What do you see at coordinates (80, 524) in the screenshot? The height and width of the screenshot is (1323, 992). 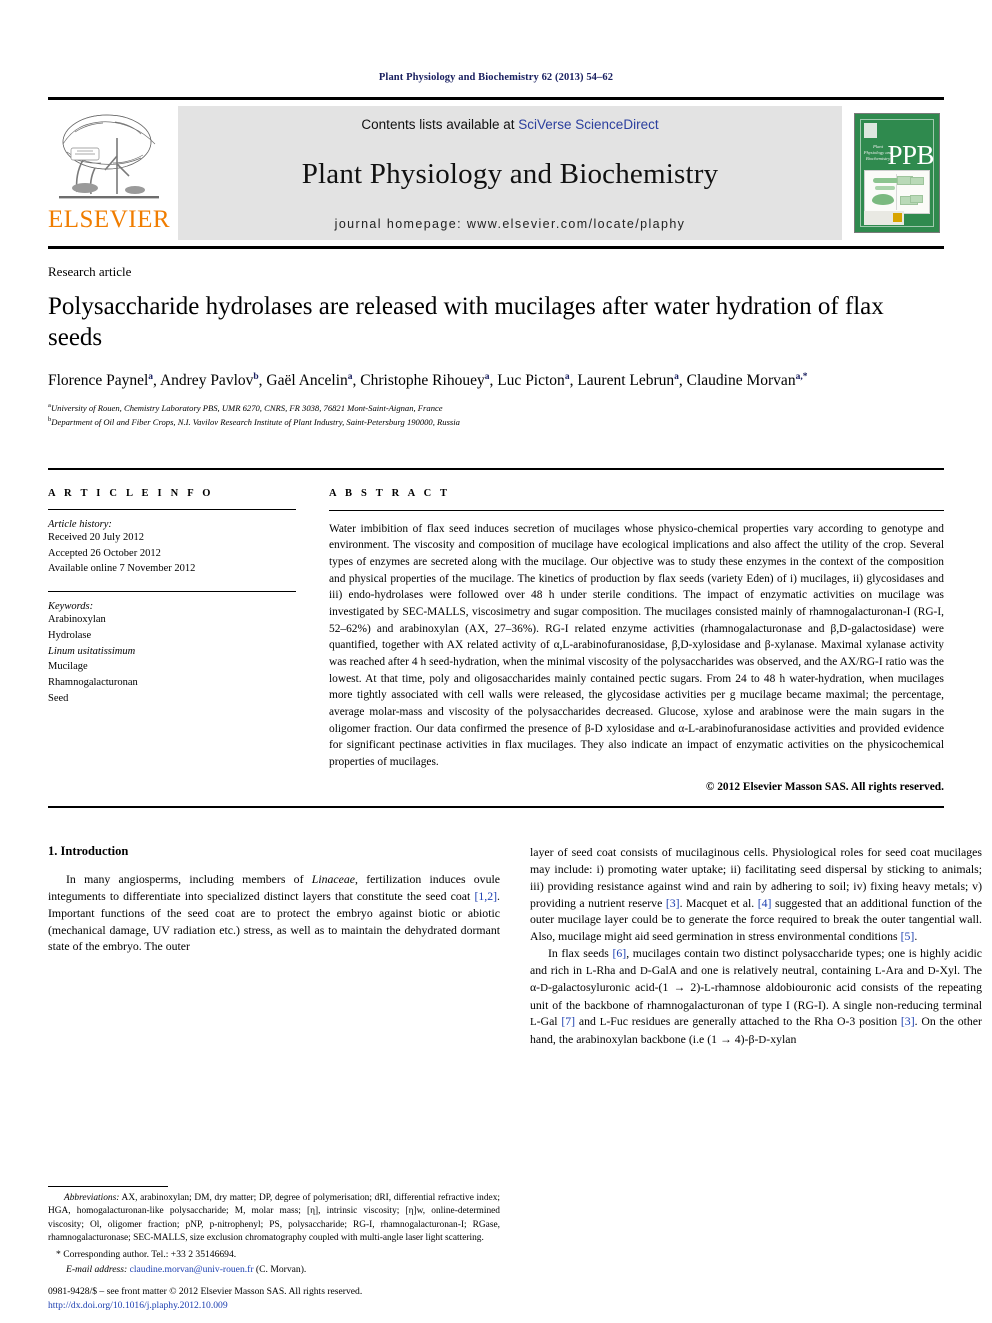 I see `article-history-label: Article history:` at bounding box center [80, 524].